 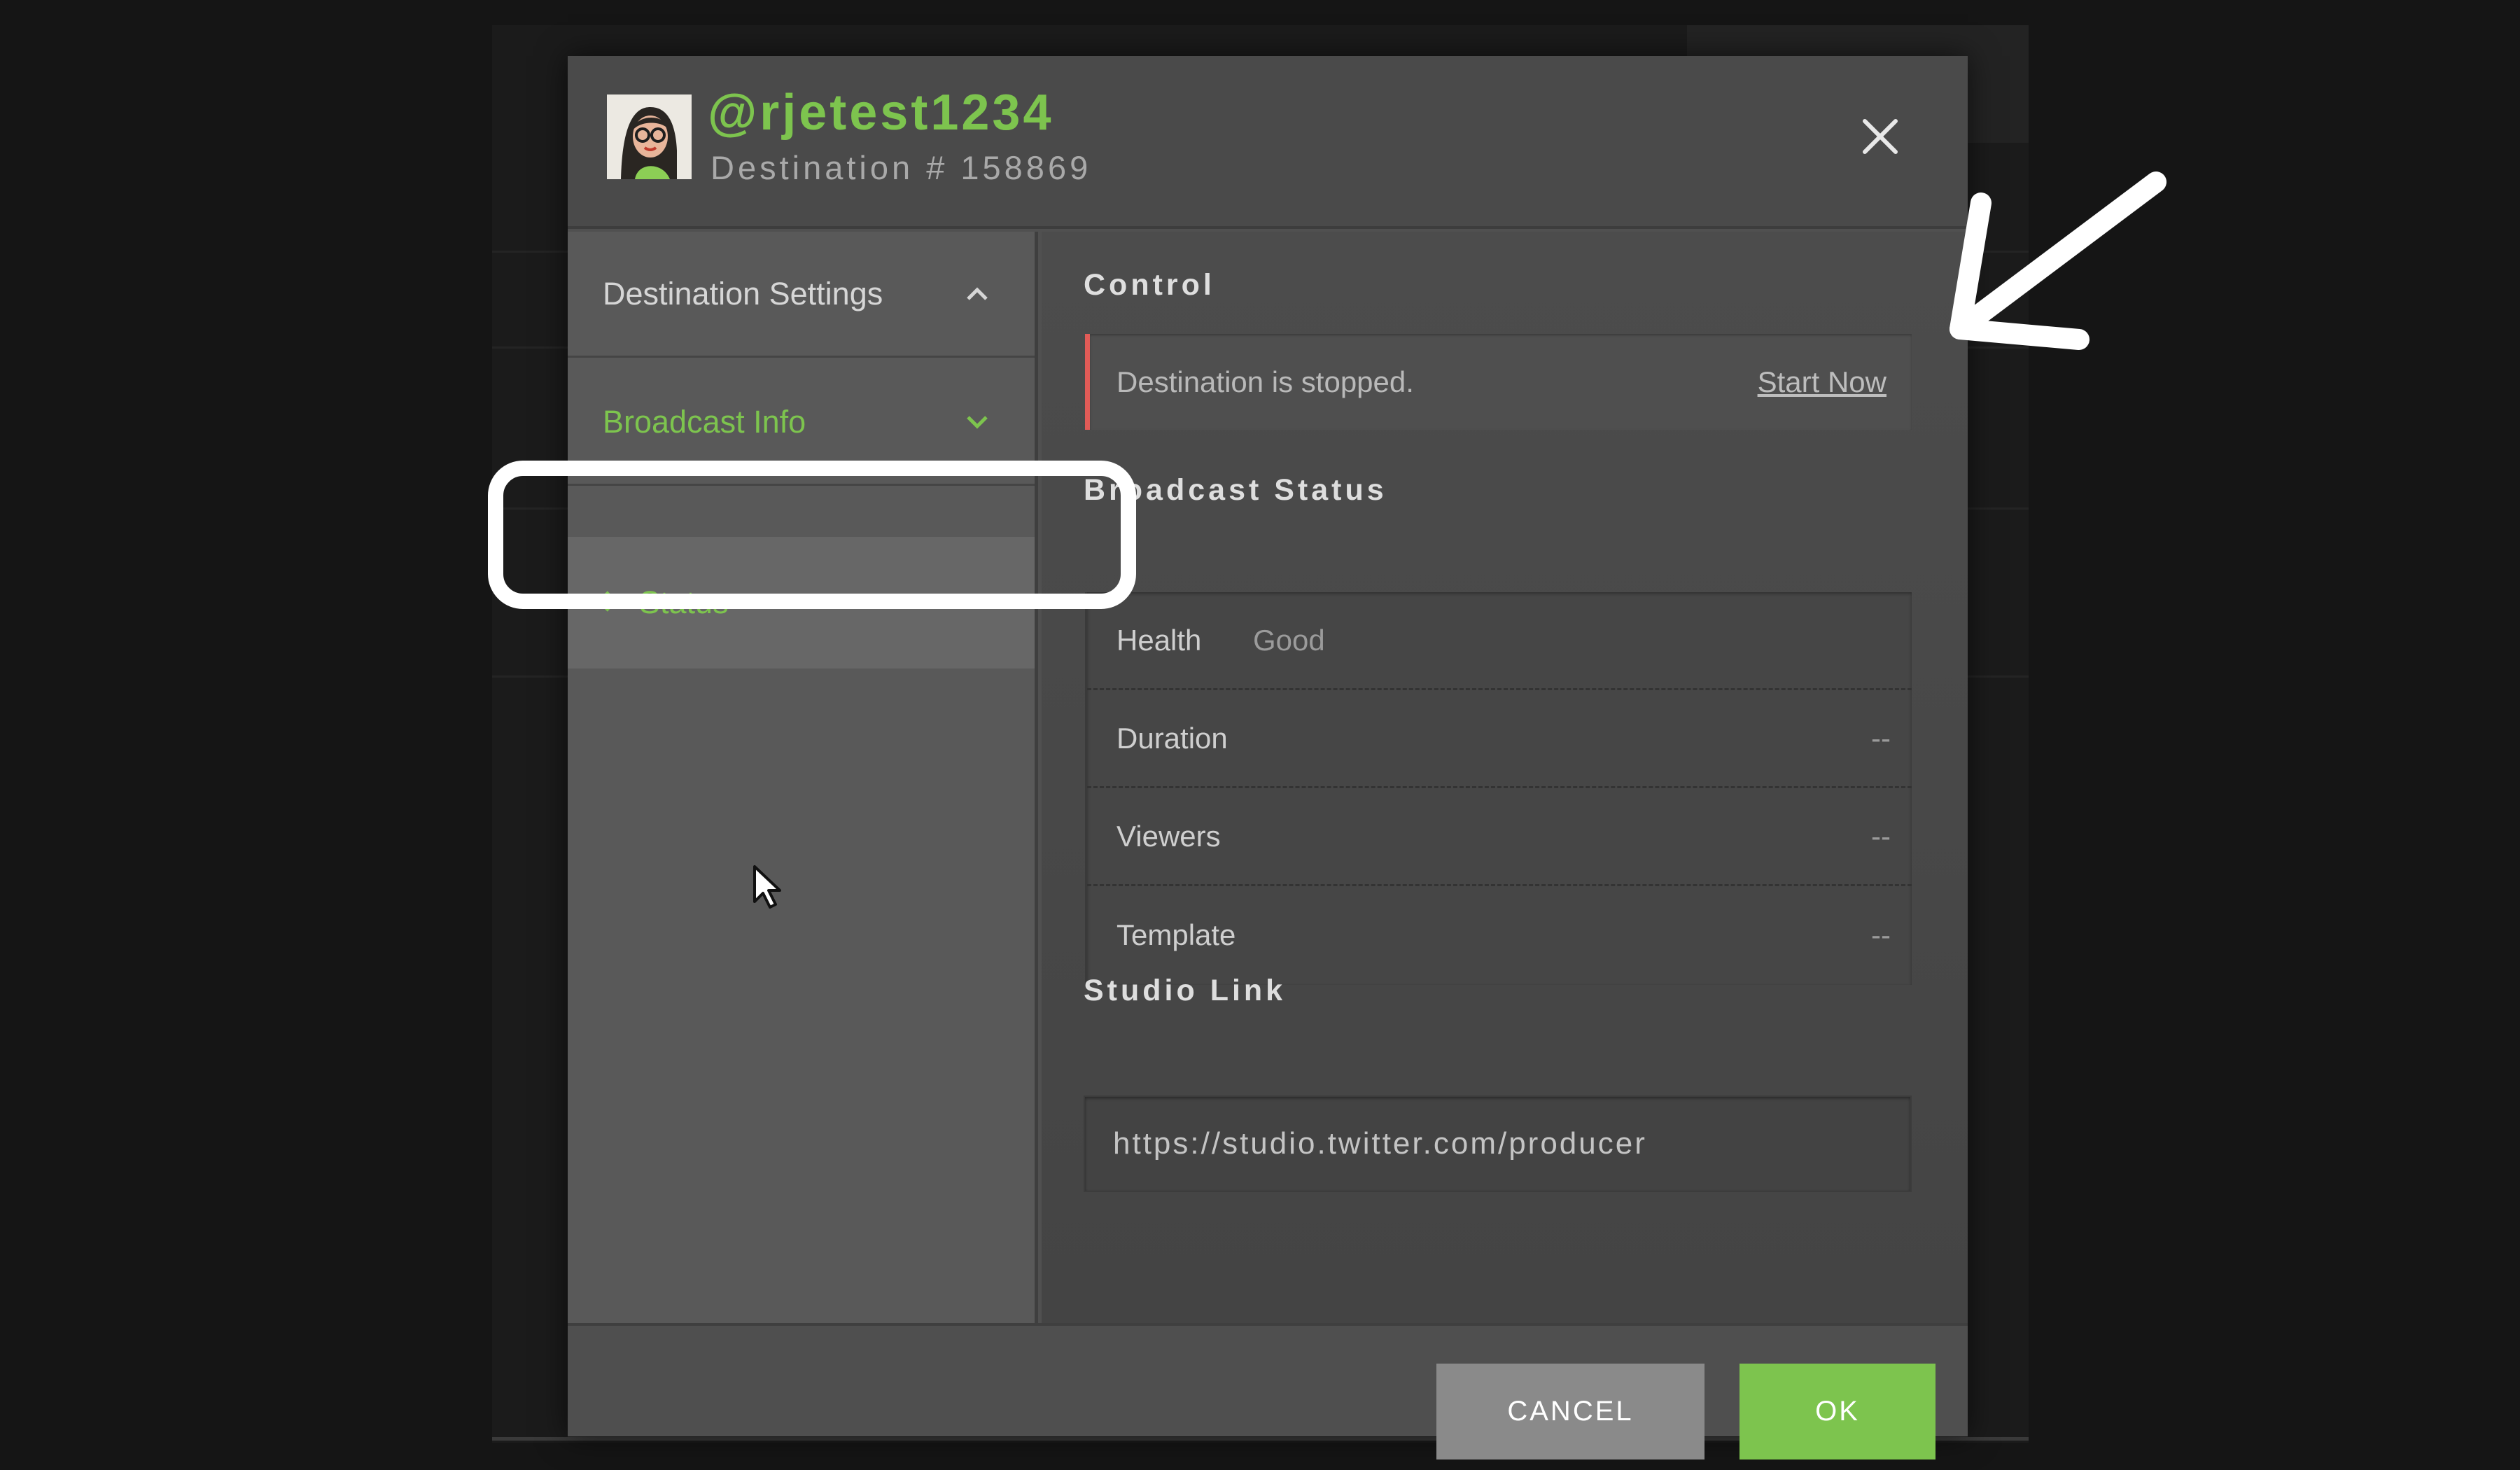 I want to click on sidebar-item-broadcast-info: Broadcast Info, so click(x=801, y=423).